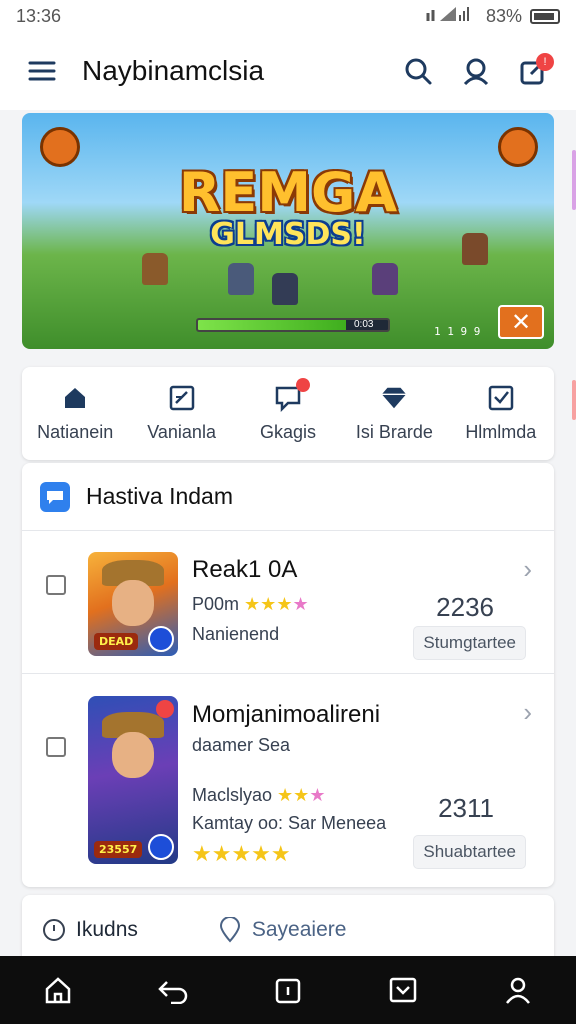  I want to click on battery-label: 83%, so click(503, 15).